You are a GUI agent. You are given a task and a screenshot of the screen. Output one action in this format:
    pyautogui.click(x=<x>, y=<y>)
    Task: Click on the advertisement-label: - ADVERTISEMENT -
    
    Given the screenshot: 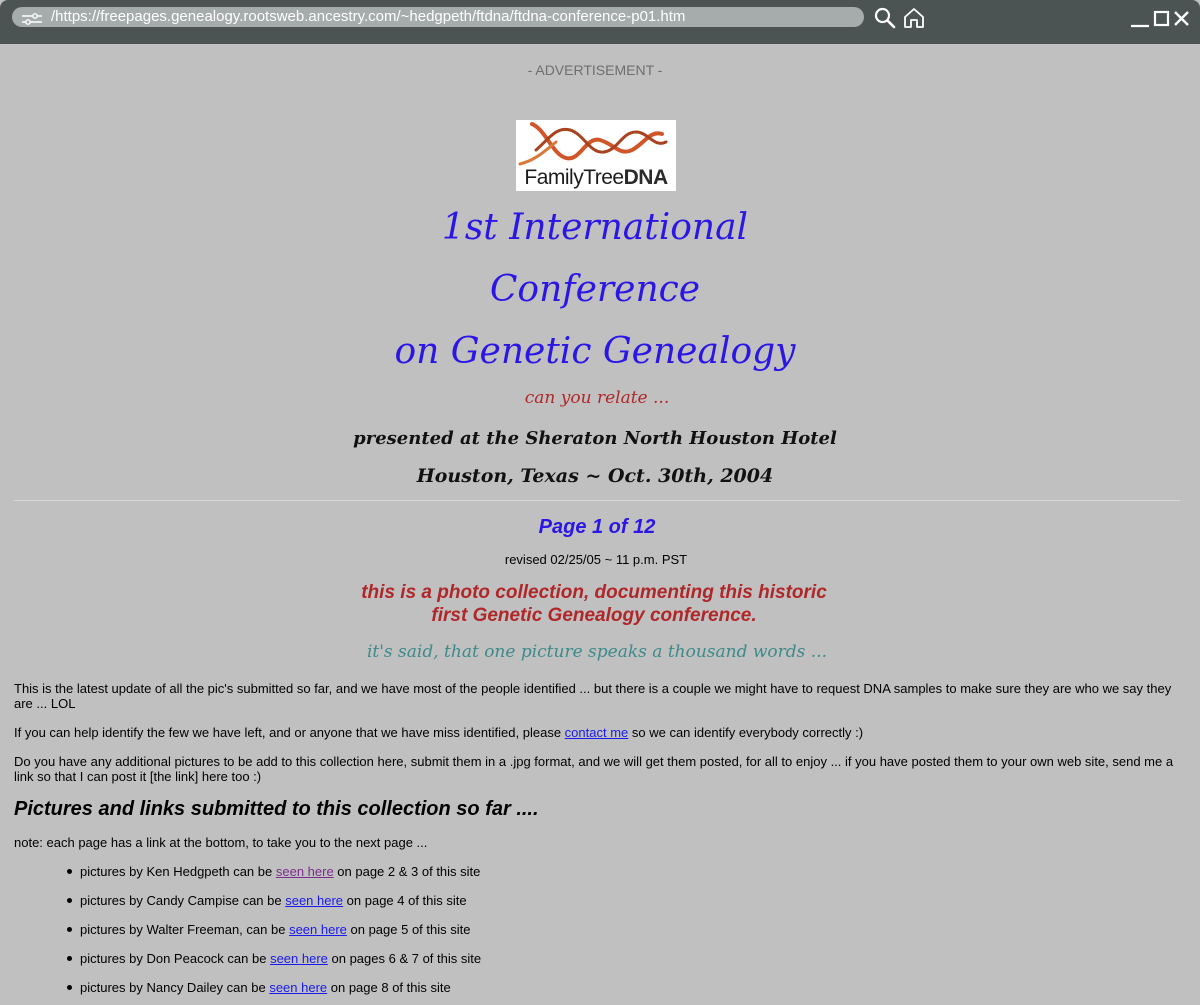 What is the action you would take?
    pyautogui.click(x=595, y=70)
    